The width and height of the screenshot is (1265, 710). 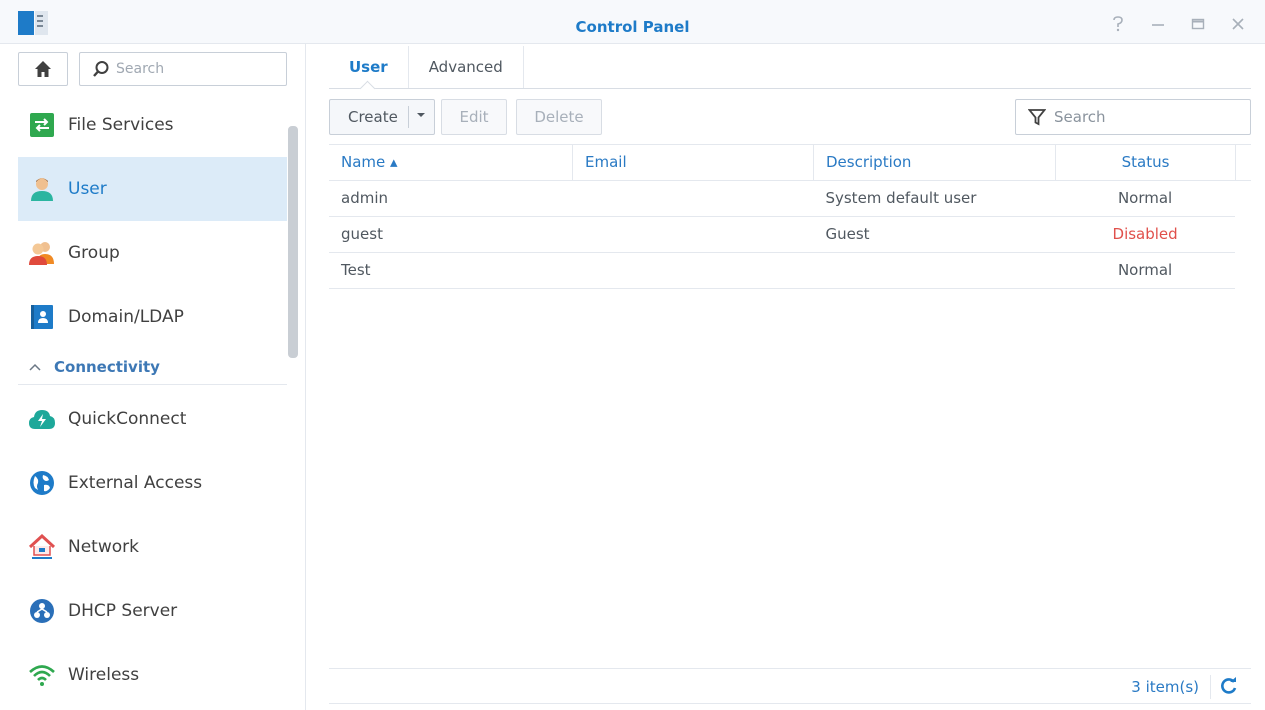 What do you see at coordinates (474, 117) in the screenshot?
I see `edit-button: Edit` at bounding box center [474, 117].